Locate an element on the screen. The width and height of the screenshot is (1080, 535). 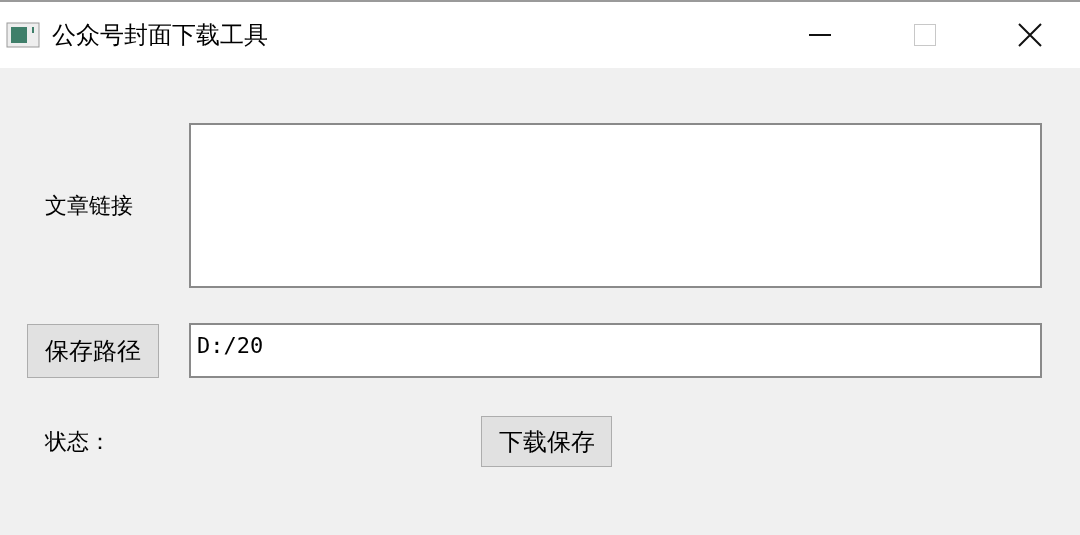
window-title: 公众号封面下载工具 is located at coordinates (160, 35).